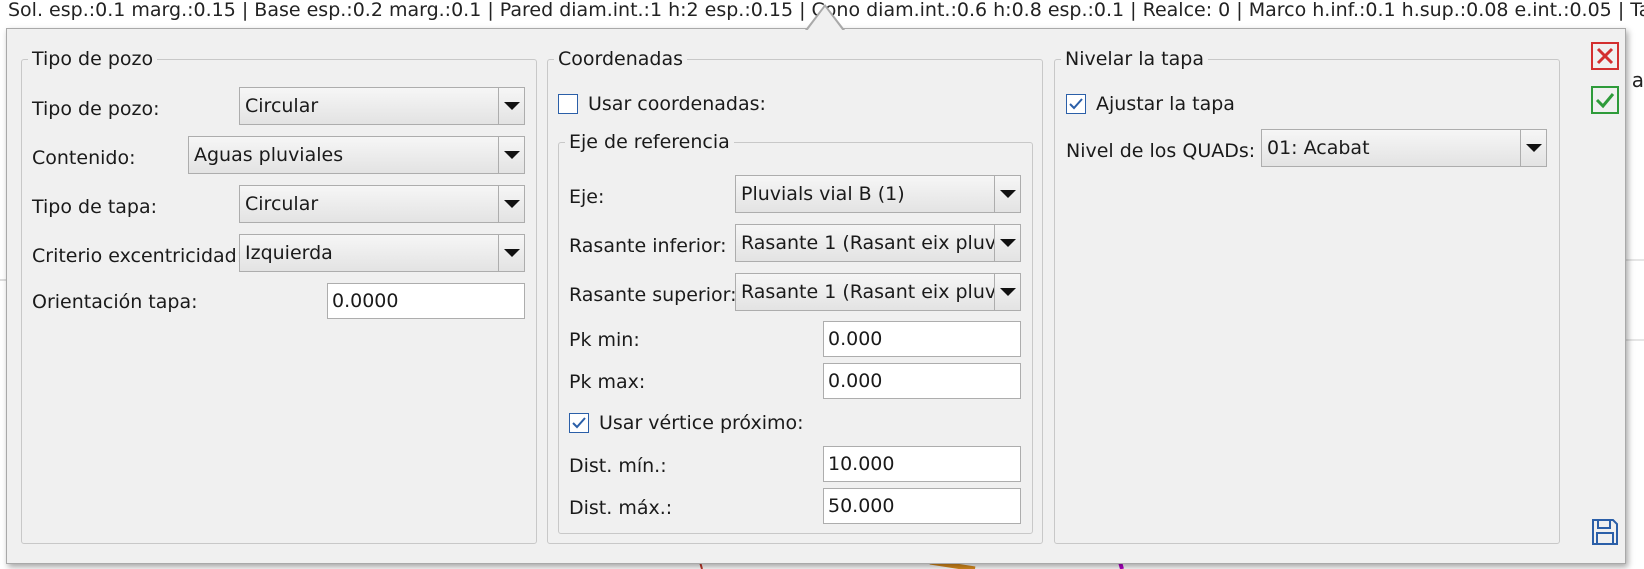 This screenshot has width=1644, height=569. I want to click on tipo-pozo-legend: Tipo de pozo, so click(93, 59).